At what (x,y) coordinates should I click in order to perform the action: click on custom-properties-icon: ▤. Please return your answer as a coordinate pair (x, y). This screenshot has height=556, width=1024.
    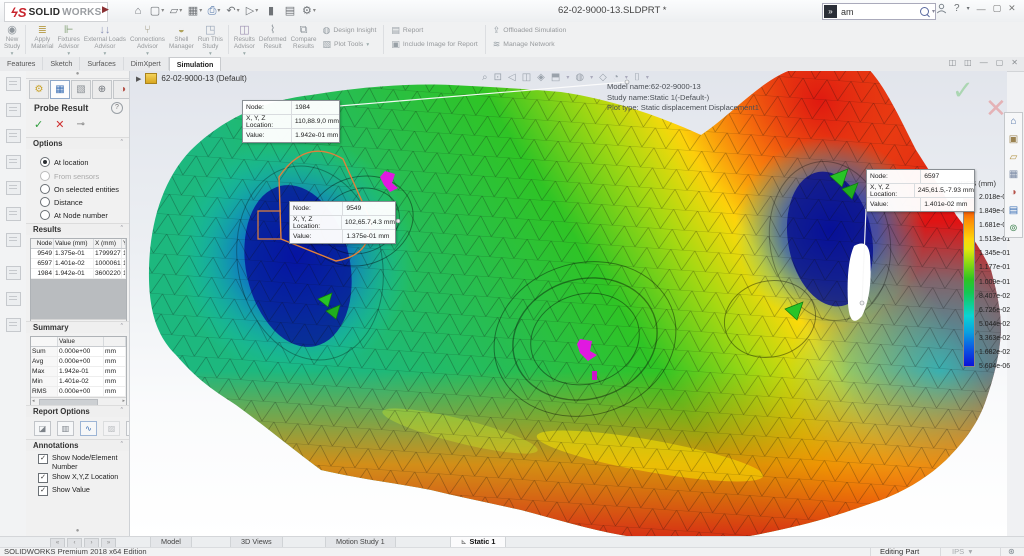
    Looking at the image, I should click on (1013, 210).